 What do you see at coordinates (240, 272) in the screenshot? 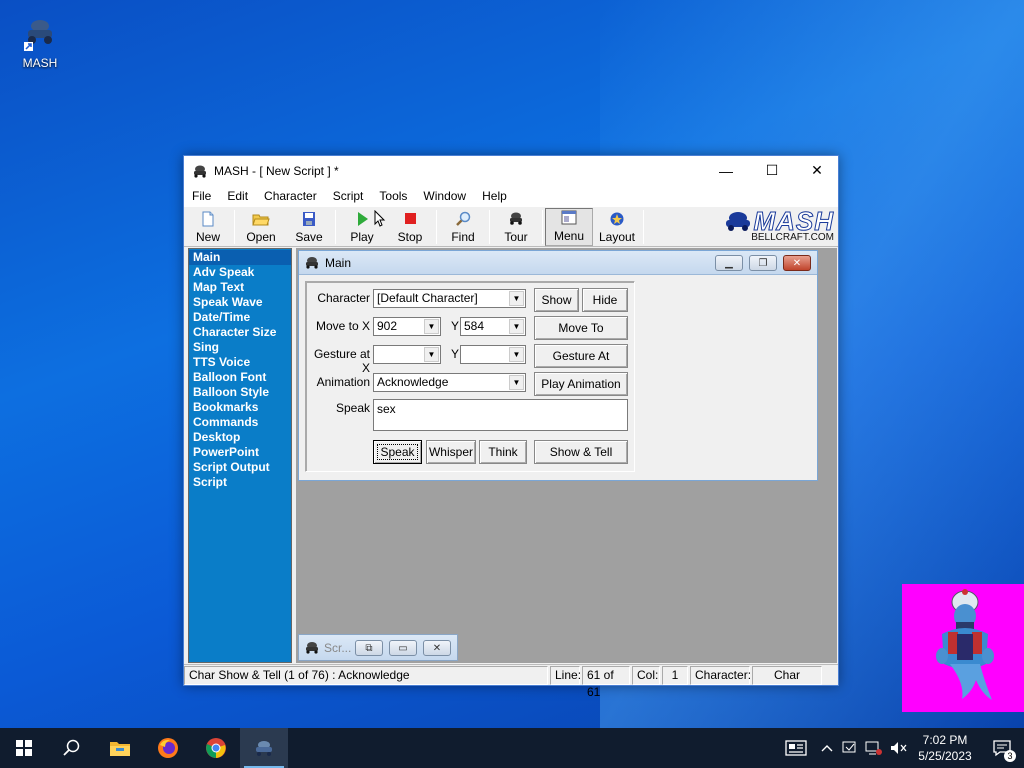
I see `sidebar-item-adv-speak: Adv Speak` at bounding box center [240, 272].